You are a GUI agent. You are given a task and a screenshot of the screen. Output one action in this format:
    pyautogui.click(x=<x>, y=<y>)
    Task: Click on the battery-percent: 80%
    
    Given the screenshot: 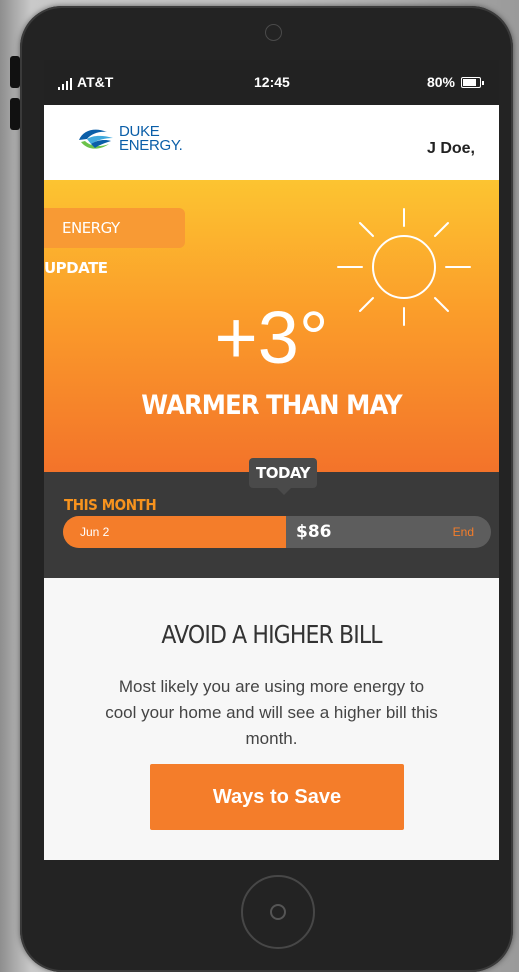 What is the action you would take?
    pyautogui.click(x=440, y=82)
    